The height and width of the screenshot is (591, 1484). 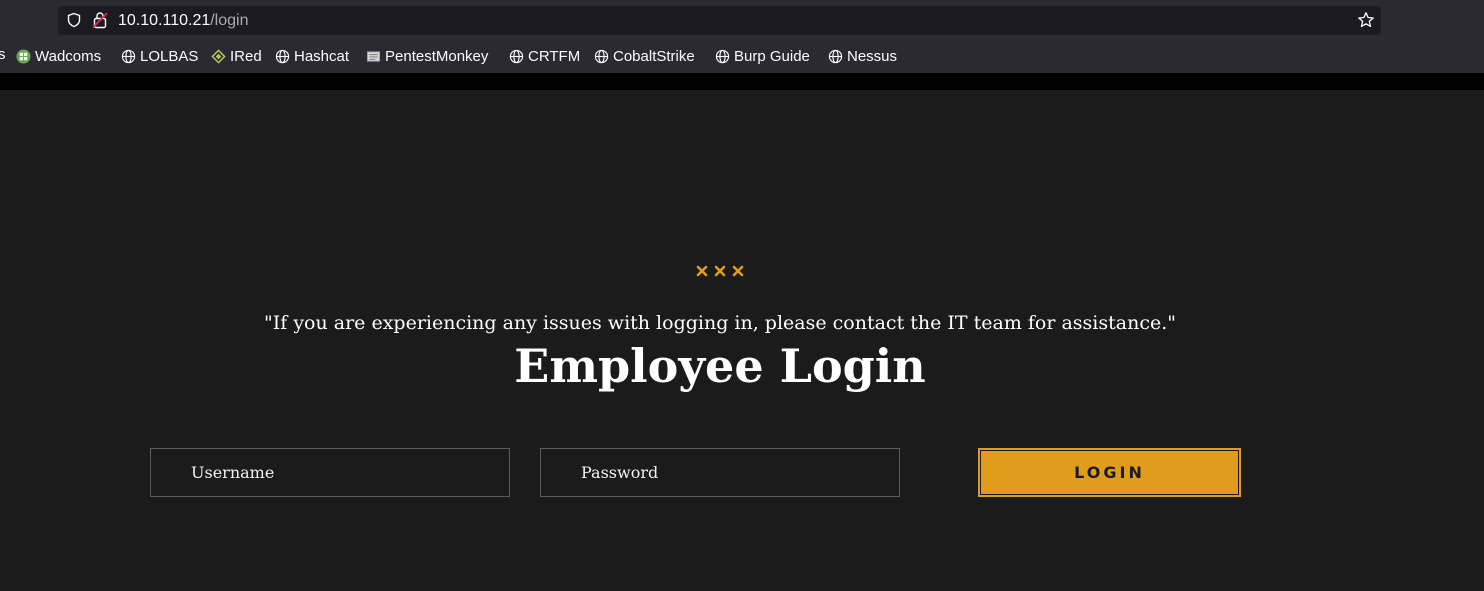 I want to click on username-input, so click(x=330, y=472).